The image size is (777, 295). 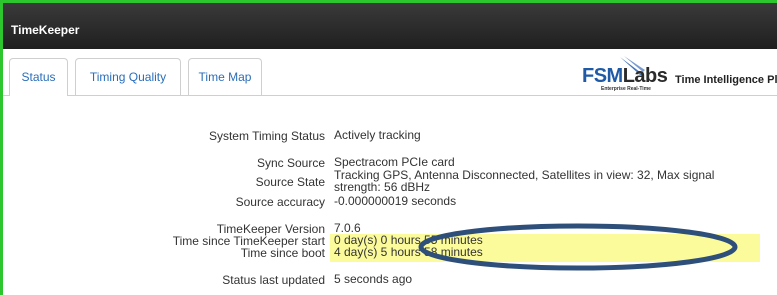 I want to click on source-accuracy-value: -0.000000019 seconds, so click(x=395, y=201).